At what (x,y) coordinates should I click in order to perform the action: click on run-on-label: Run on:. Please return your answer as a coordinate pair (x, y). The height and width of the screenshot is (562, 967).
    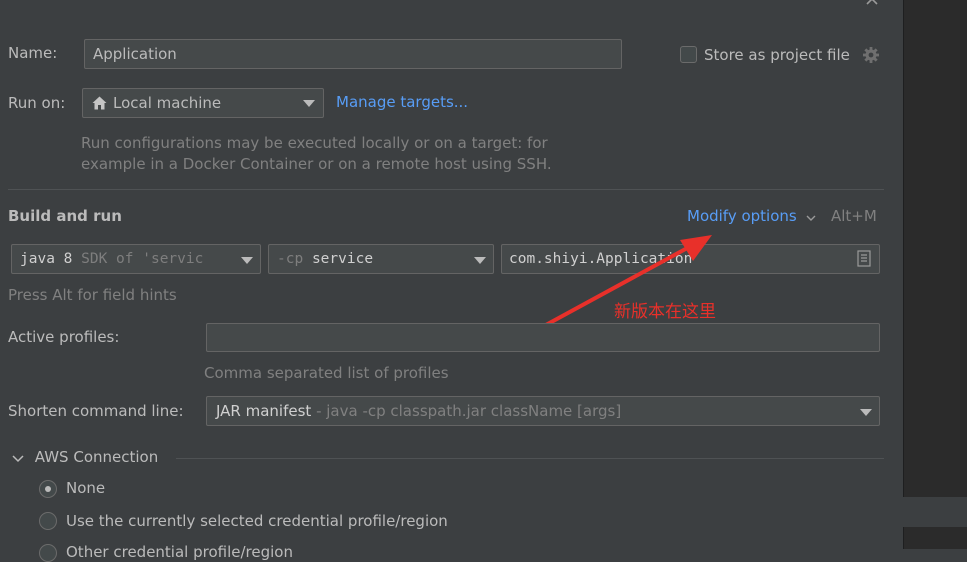
    Looking at the image, I should click on (36, 103).